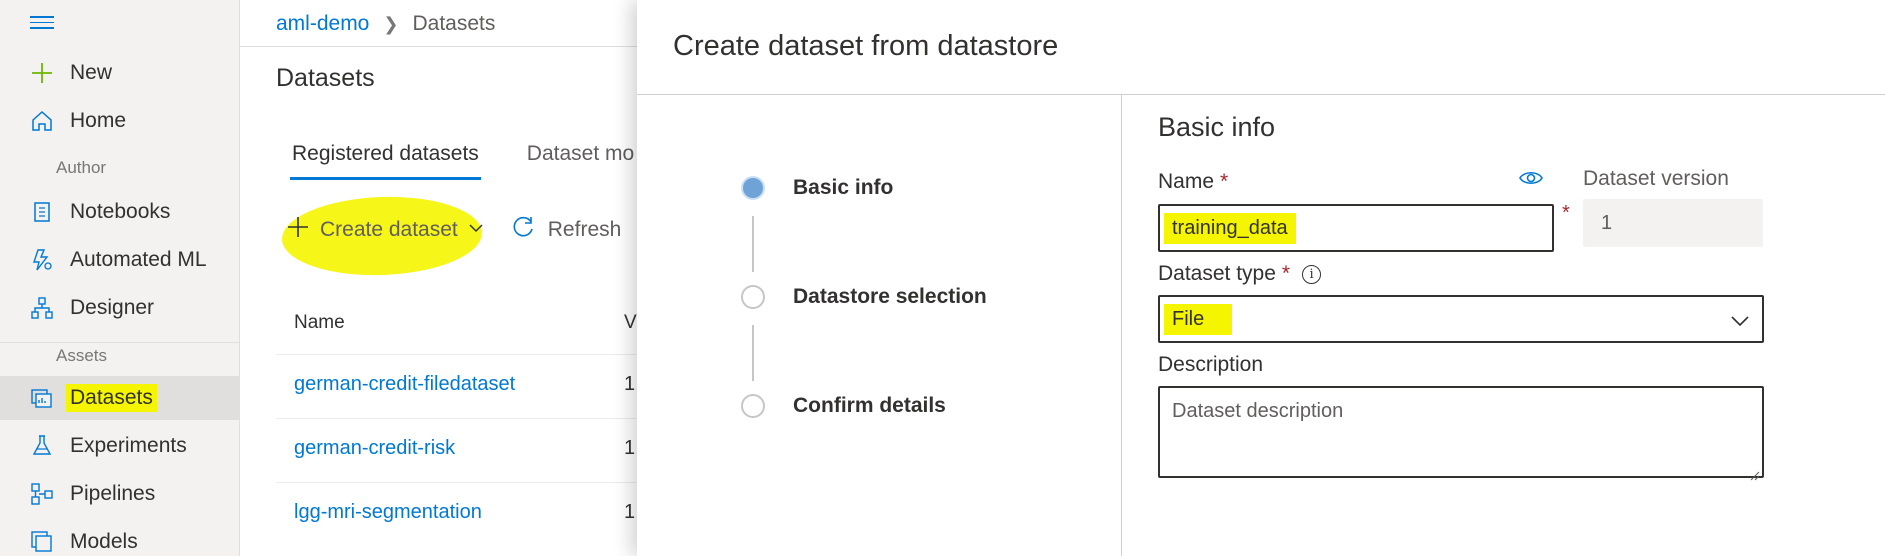 This screenshot has width=1885, height=556. Describe the element at coordinates (128, 445) in the screenshot. I see `nav-label-experiments: Experiments` at that location.